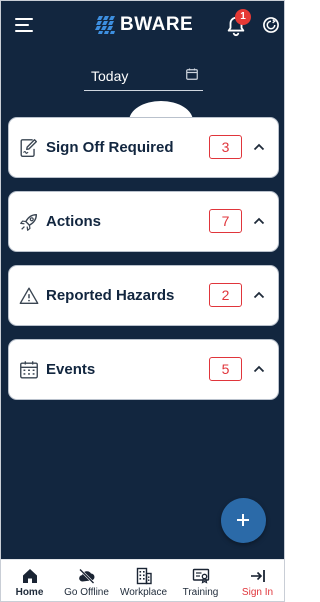 Image resolution: width=320 pixels, height=602 pixels. What do you see at coordinates (225, 369) in the screenshot?
I see `count-badge: 5` at bounding box center [225, 369].